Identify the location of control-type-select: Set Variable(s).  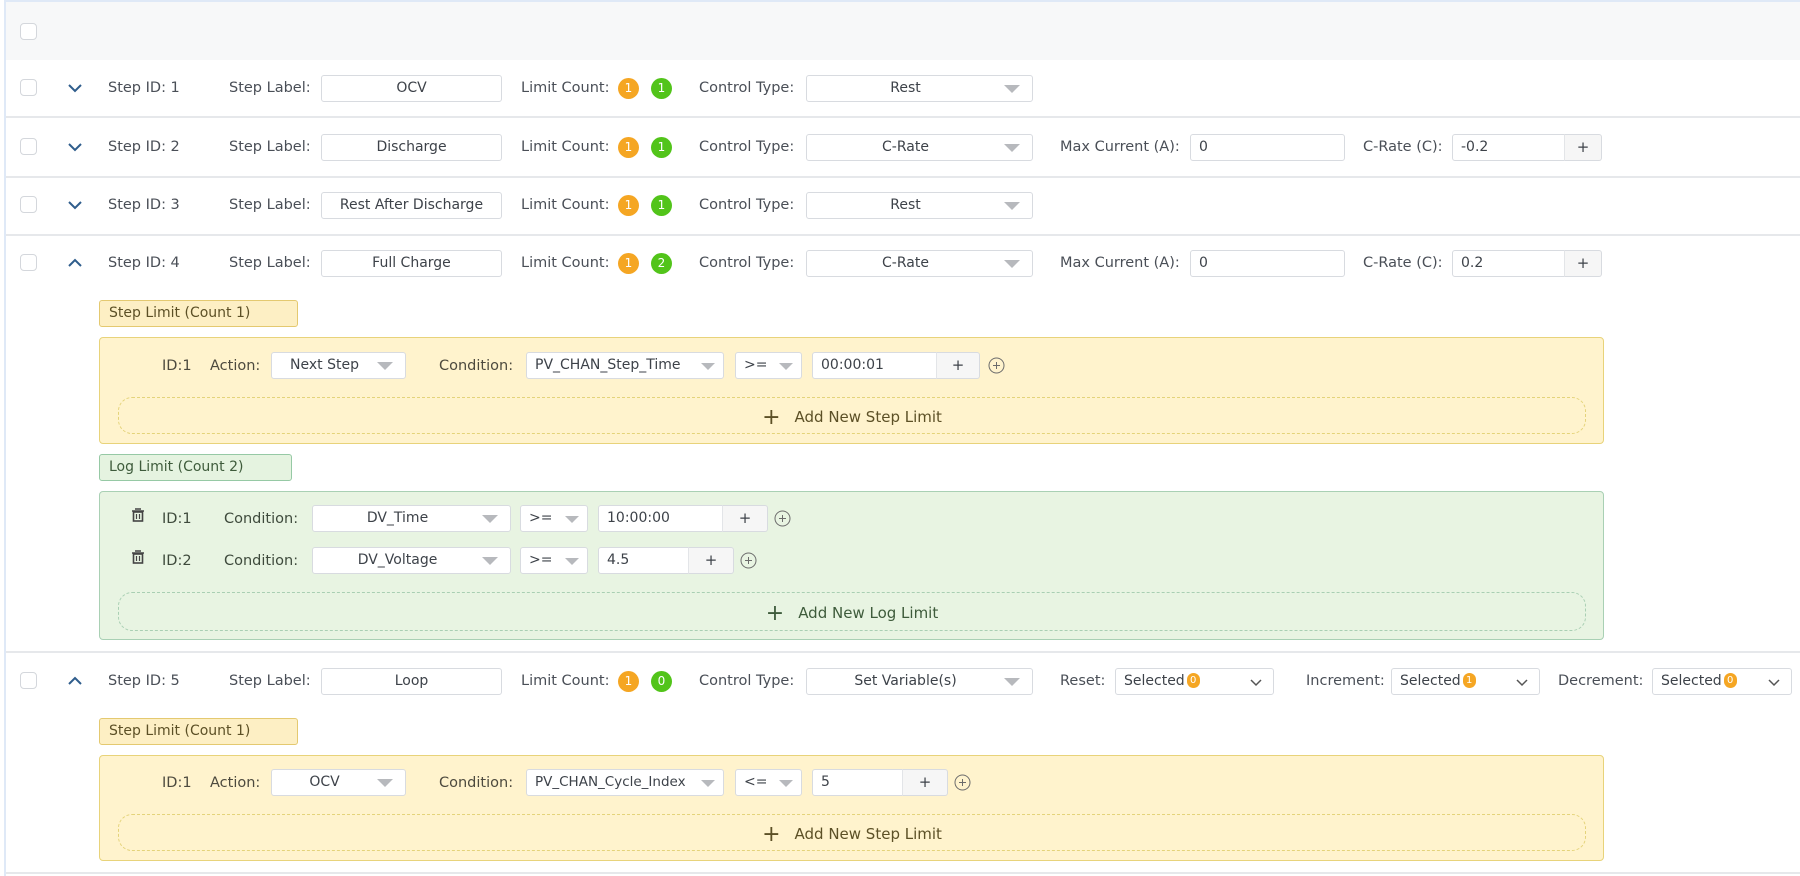
(919, 681).